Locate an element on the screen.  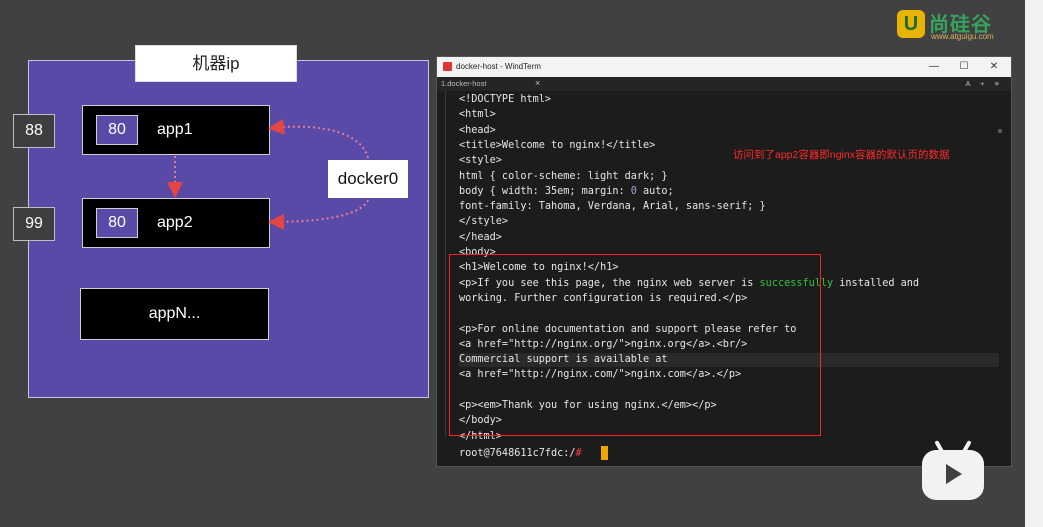
brand-url: www.atguigu.com is located at coordinates (962, 36).